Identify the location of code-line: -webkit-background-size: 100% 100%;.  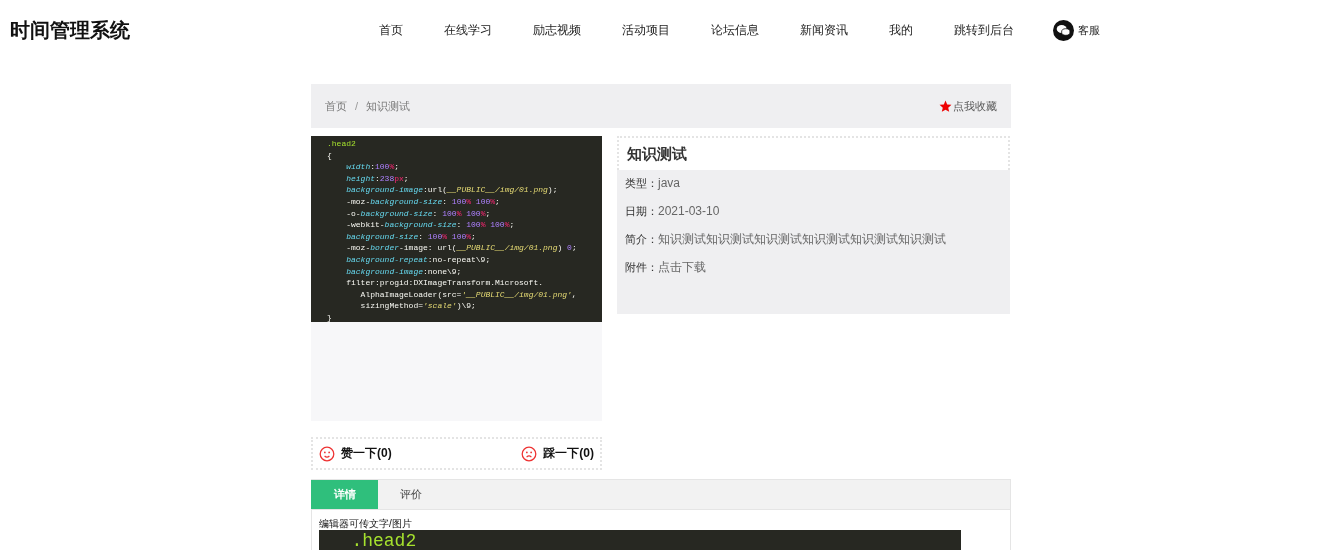
(430, 225).